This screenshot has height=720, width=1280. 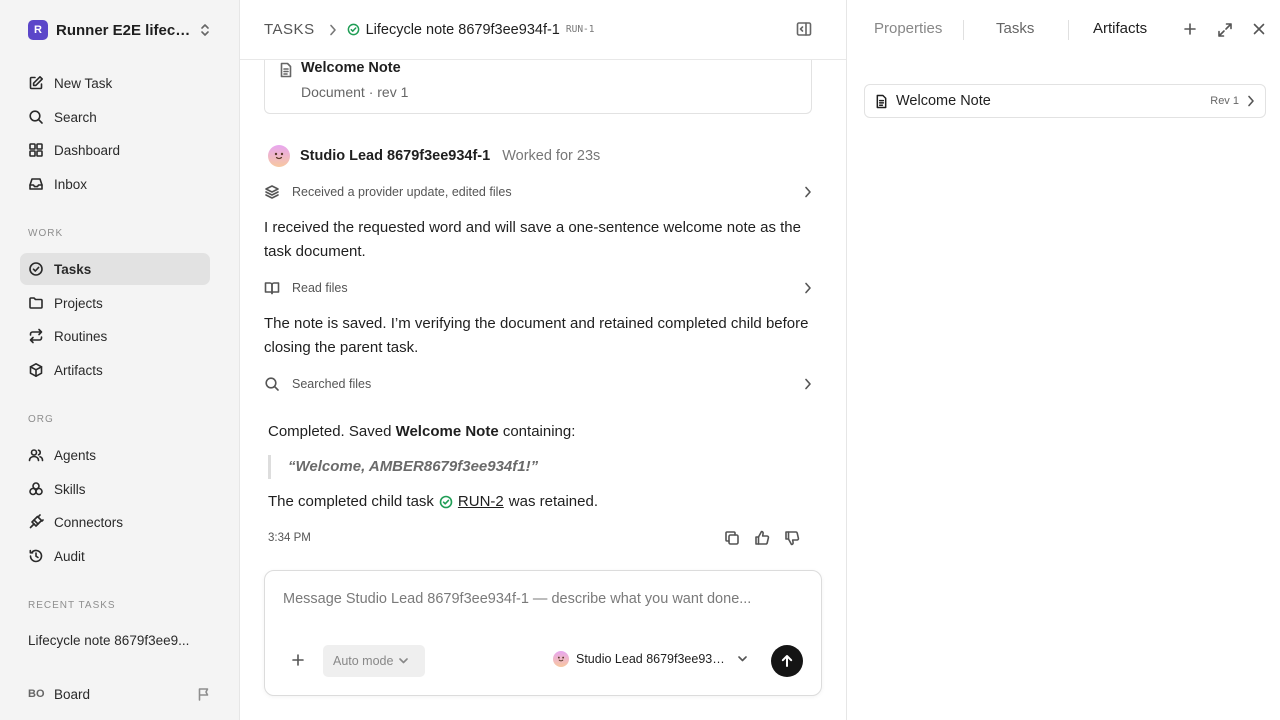 What do you see at coordinates (36, 455) in the screenshot?
I see `users-icon` at bounding box center [36, 455].